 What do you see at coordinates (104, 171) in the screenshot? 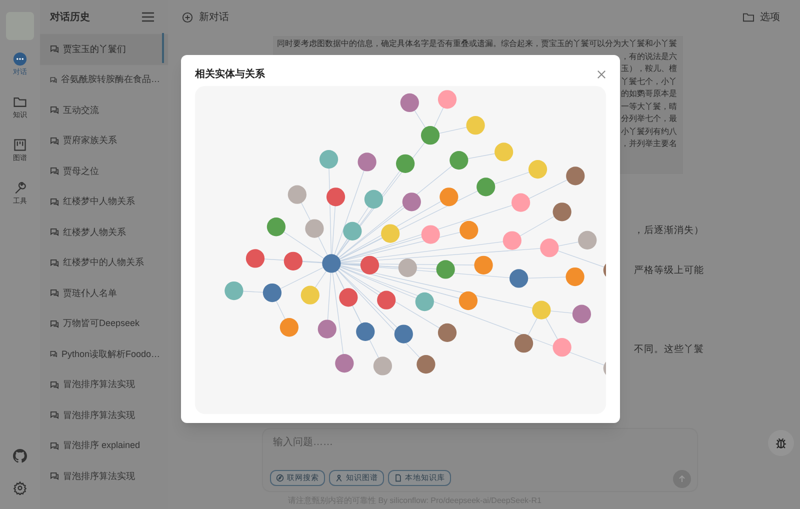
I see `history-item: 贾母之位` at bounding box center [104, 171].